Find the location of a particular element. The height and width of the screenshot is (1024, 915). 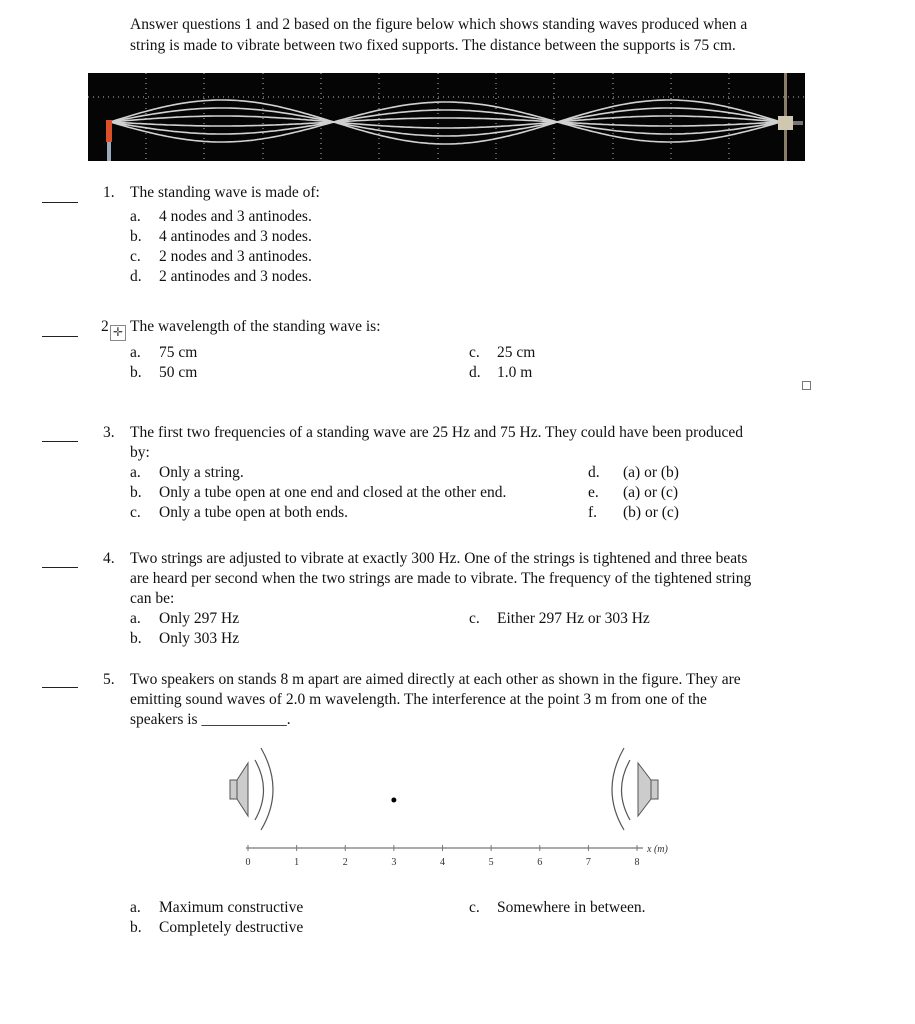

axis-tick-label: 3 is located at coordinates (393, 862).